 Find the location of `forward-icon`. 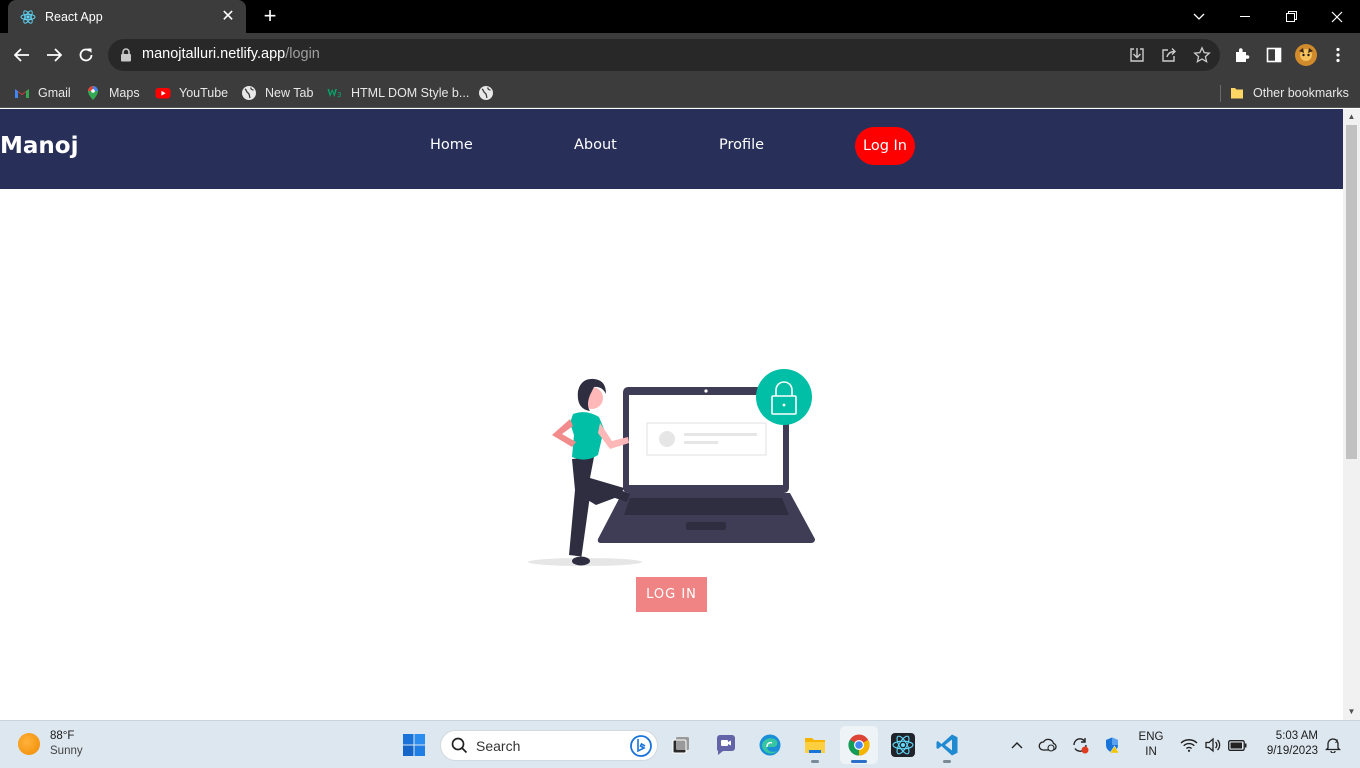

forward-icon is located at coordinates (54, 55).